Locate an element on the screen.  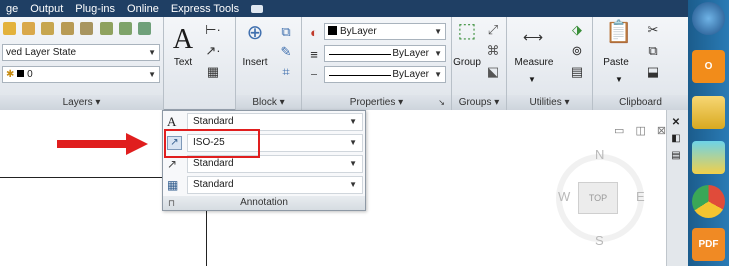
table-icon: ▦ is located at coordinates (213, 71).